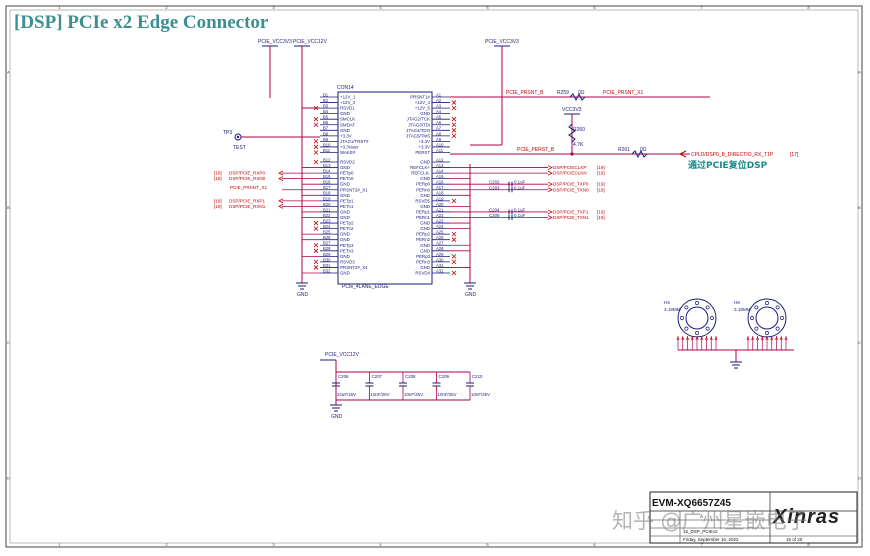  What do you see at coordinates (327, 226) in the screenshot?
I see `pin-number: B24` at bounding box center [327, 226].